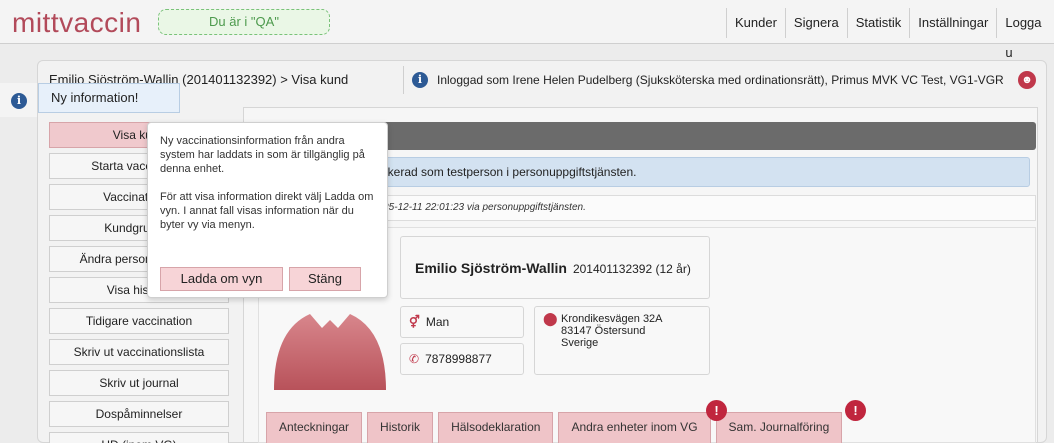  I want to click on environment-badge: Du är i "QA", so click(244, 22).